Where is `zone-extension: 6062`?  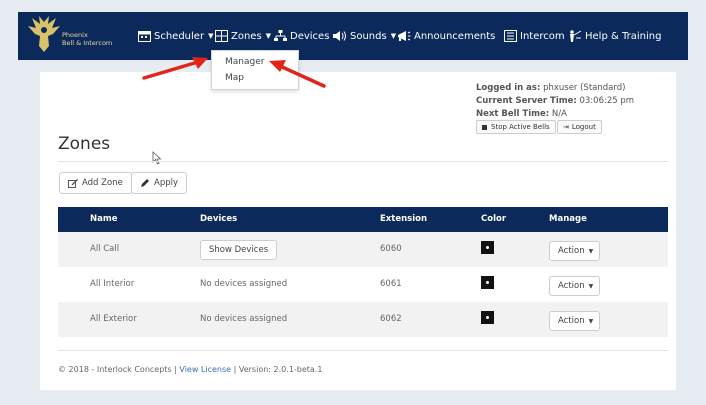 zone-extension: 6062 is located at coordinates (391, 319).